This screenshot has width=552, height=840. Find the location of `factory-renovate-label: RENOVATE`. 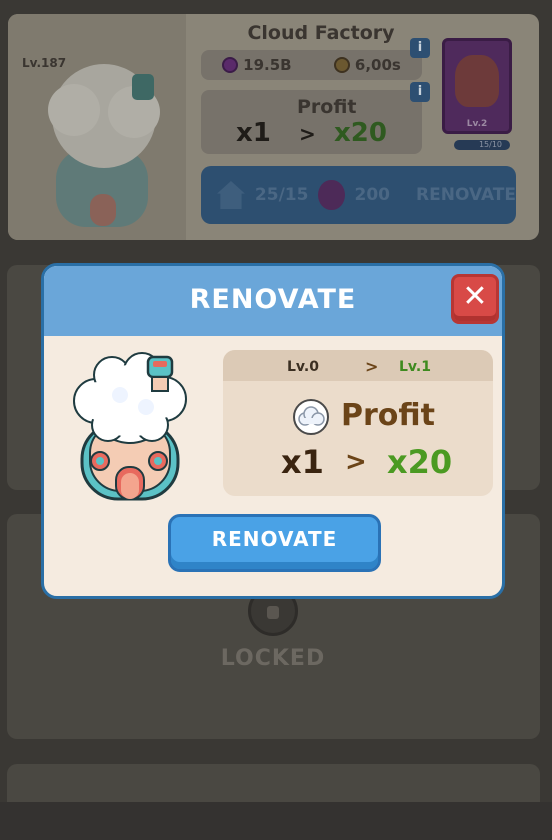

factory-renovate-label: RENOVATE is located at coordinates (466, 195).